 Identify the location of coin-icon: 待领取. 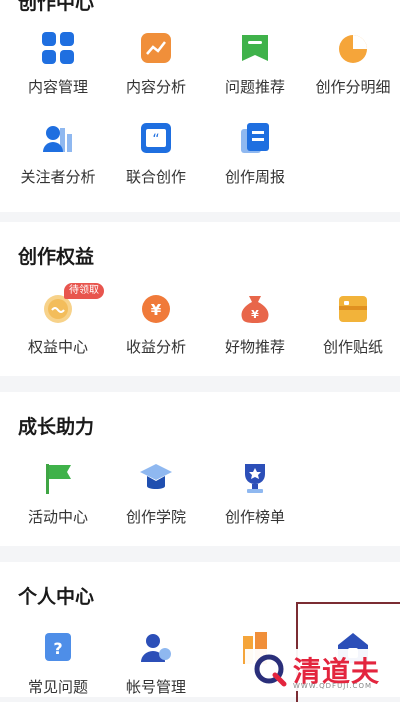
(72, 304).